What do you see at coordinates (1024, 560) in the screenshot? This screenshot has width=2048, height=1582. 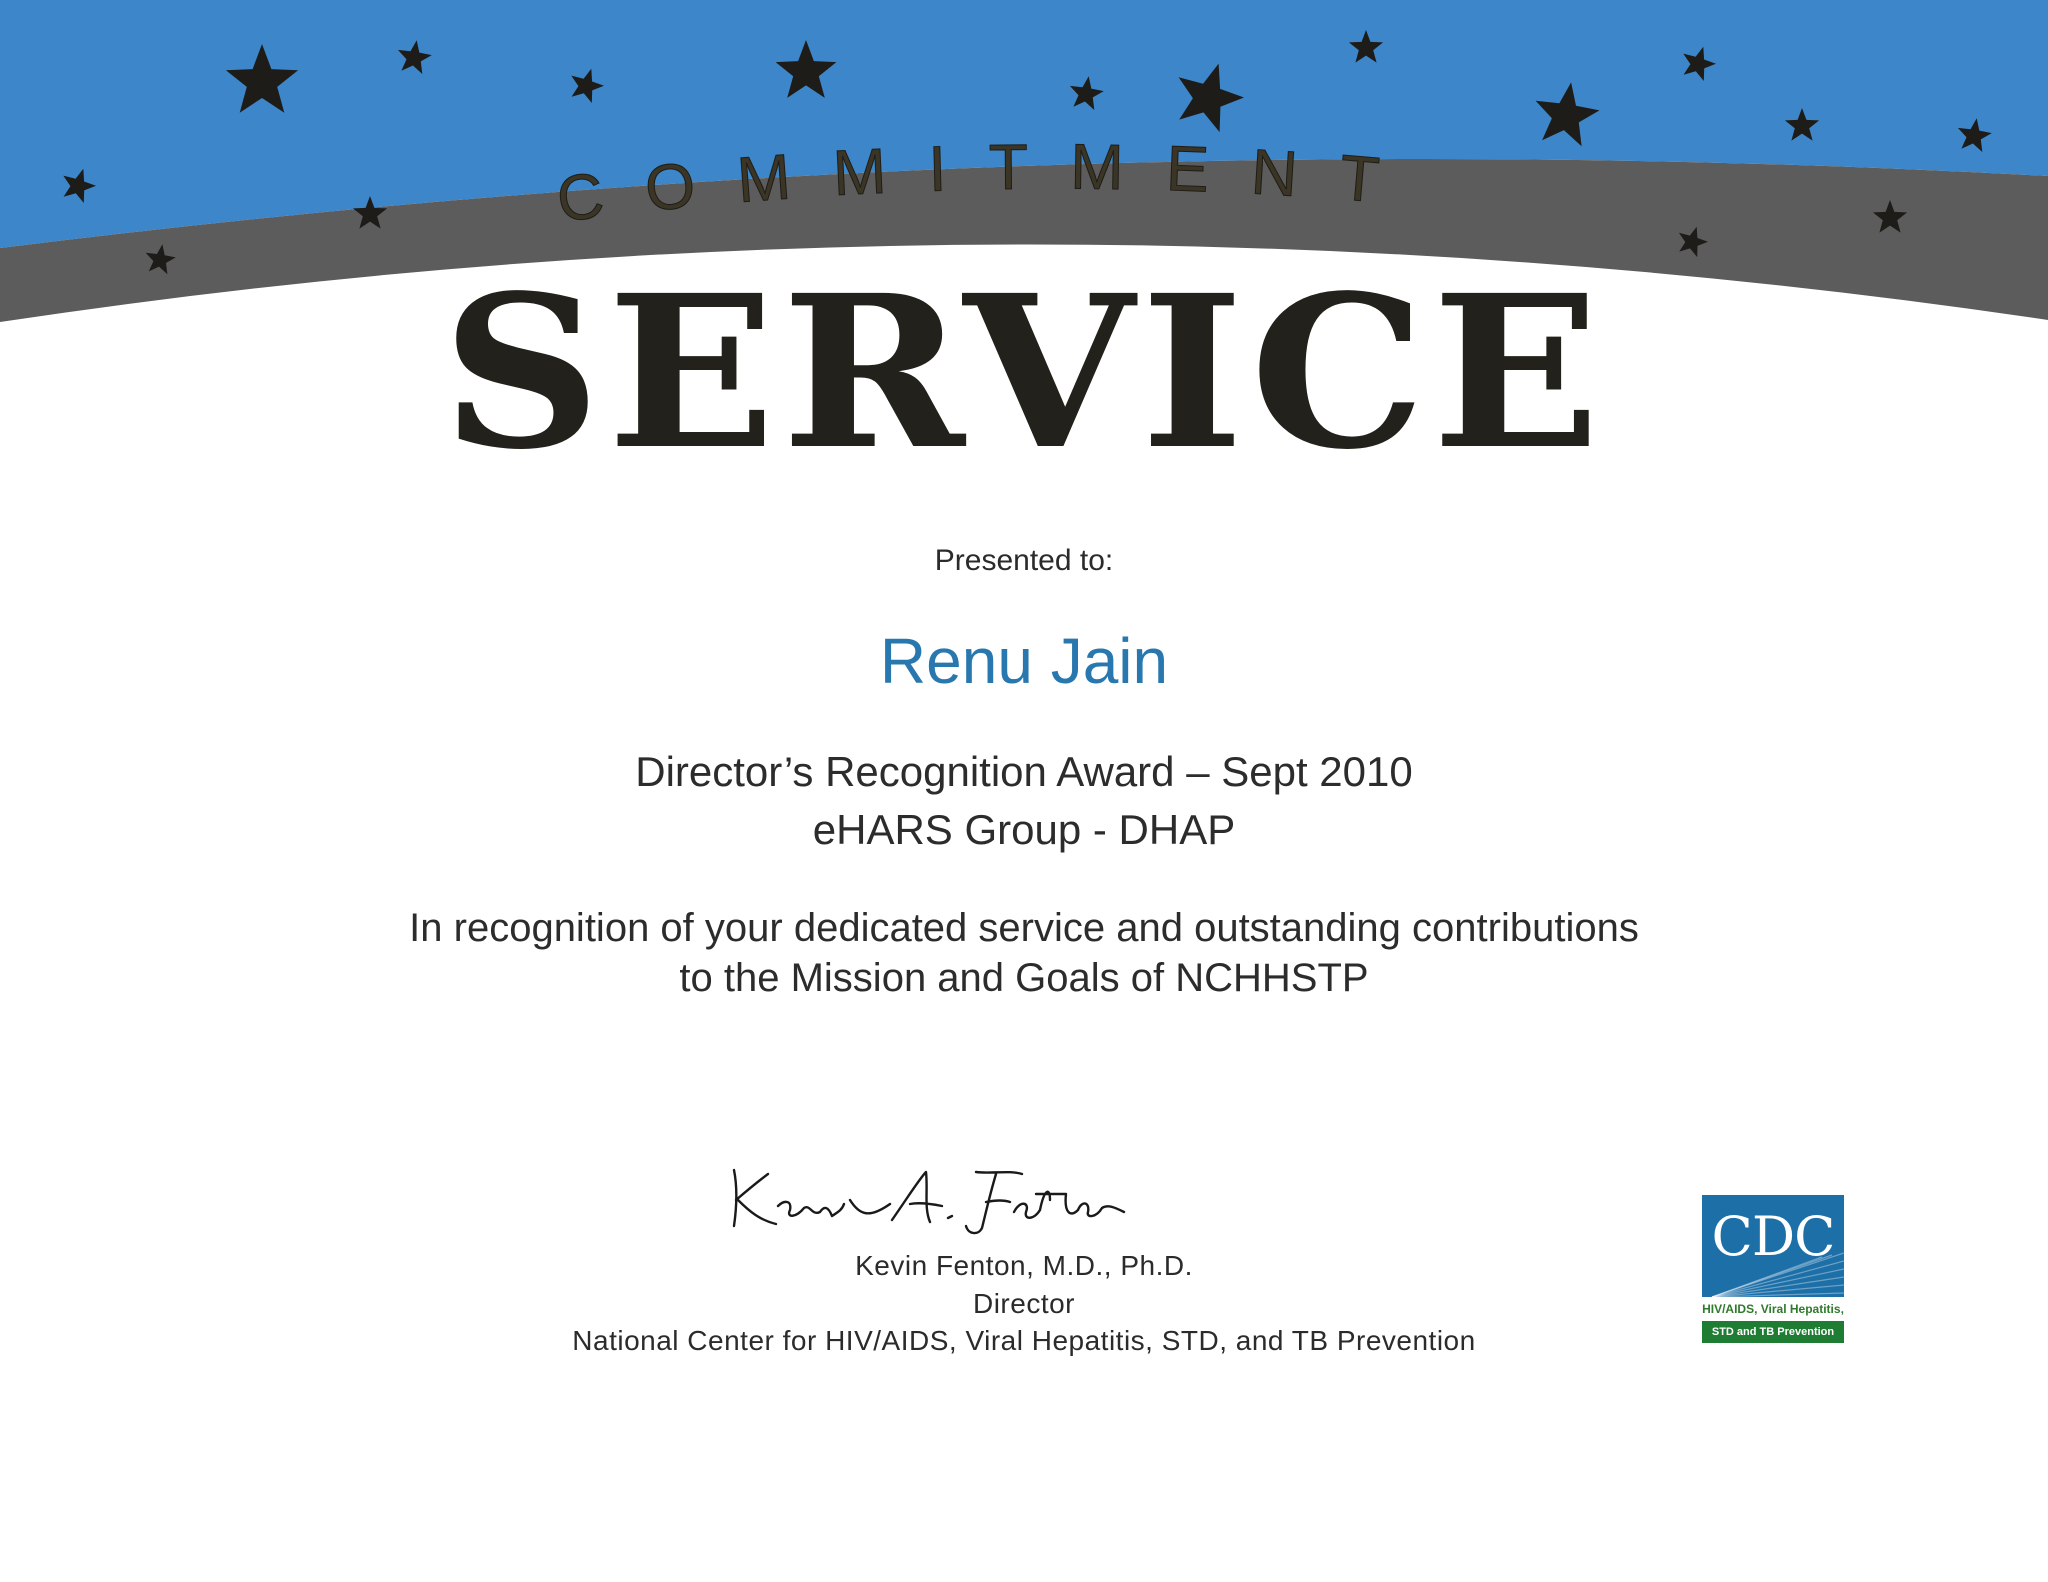 I see `presented-label: Presented to:` at bounding box center [1024, 560].